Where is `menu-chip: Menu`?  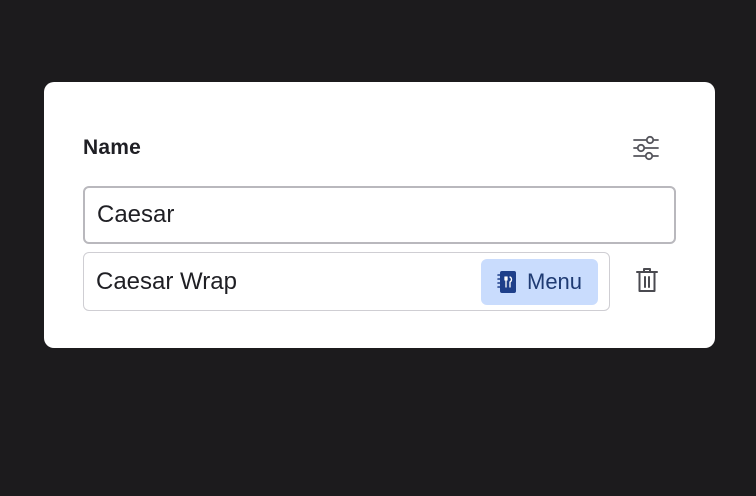
menu-chip: Menu is located at coordinates (539, 281).